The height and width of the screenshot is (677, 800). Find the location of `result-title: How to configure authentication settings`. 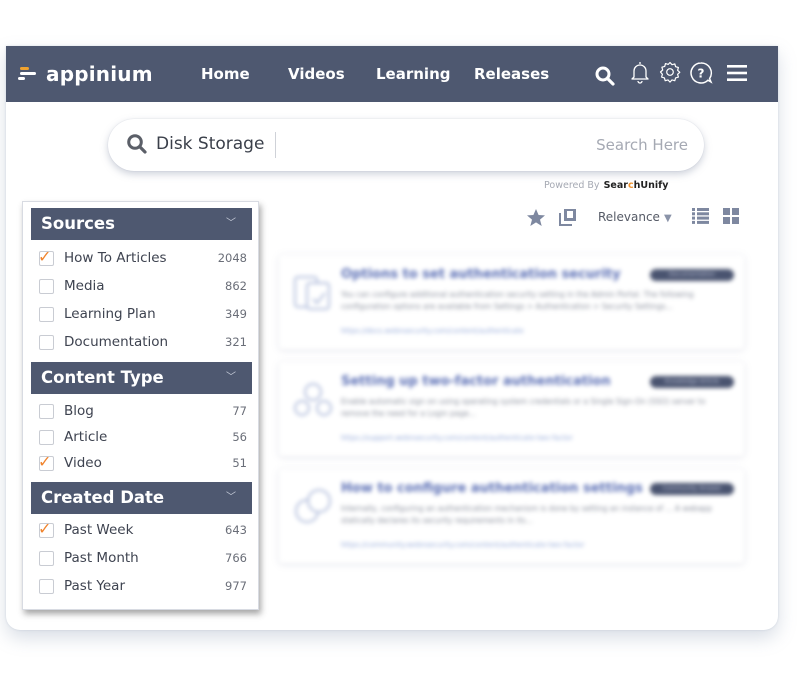

result-title: How to configure authentication settings is located at coordinates (492, 488).